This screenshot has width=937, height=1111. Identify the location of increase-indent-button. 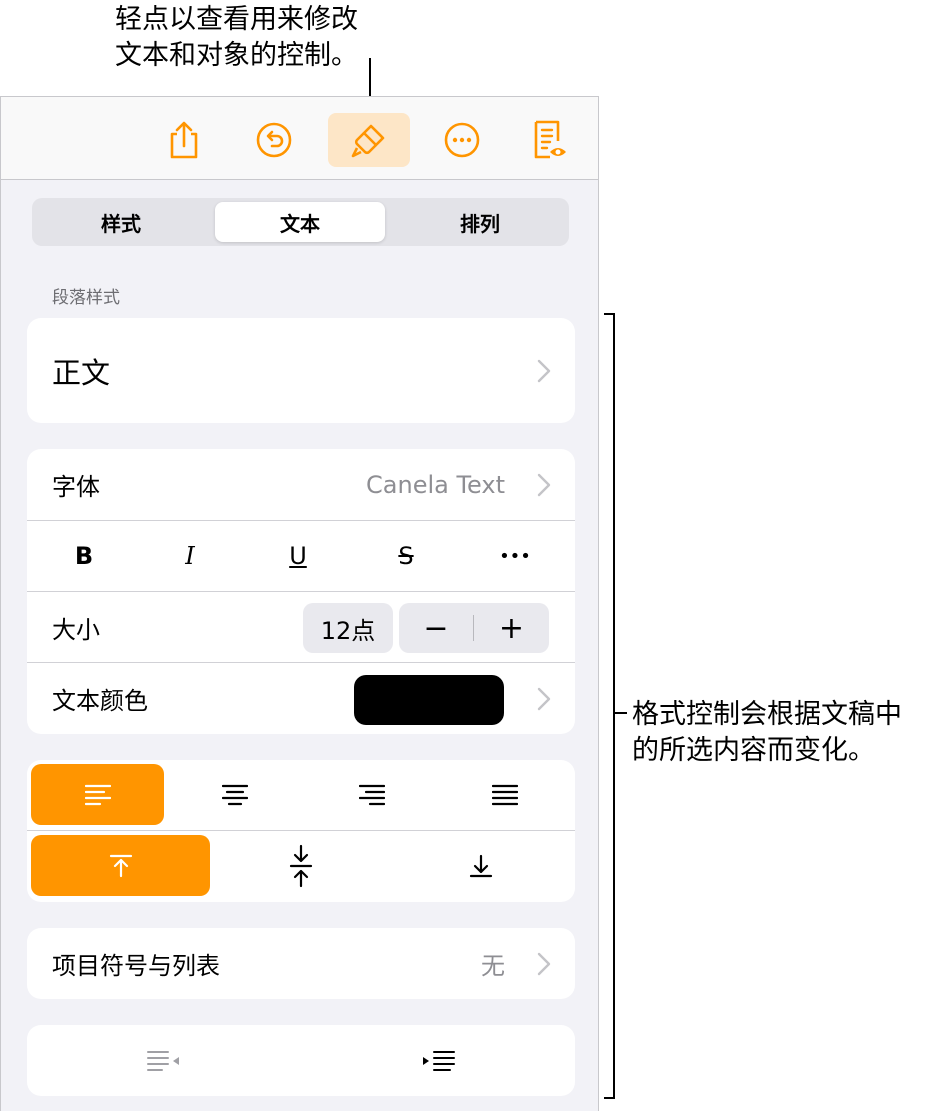
(438, 1060).